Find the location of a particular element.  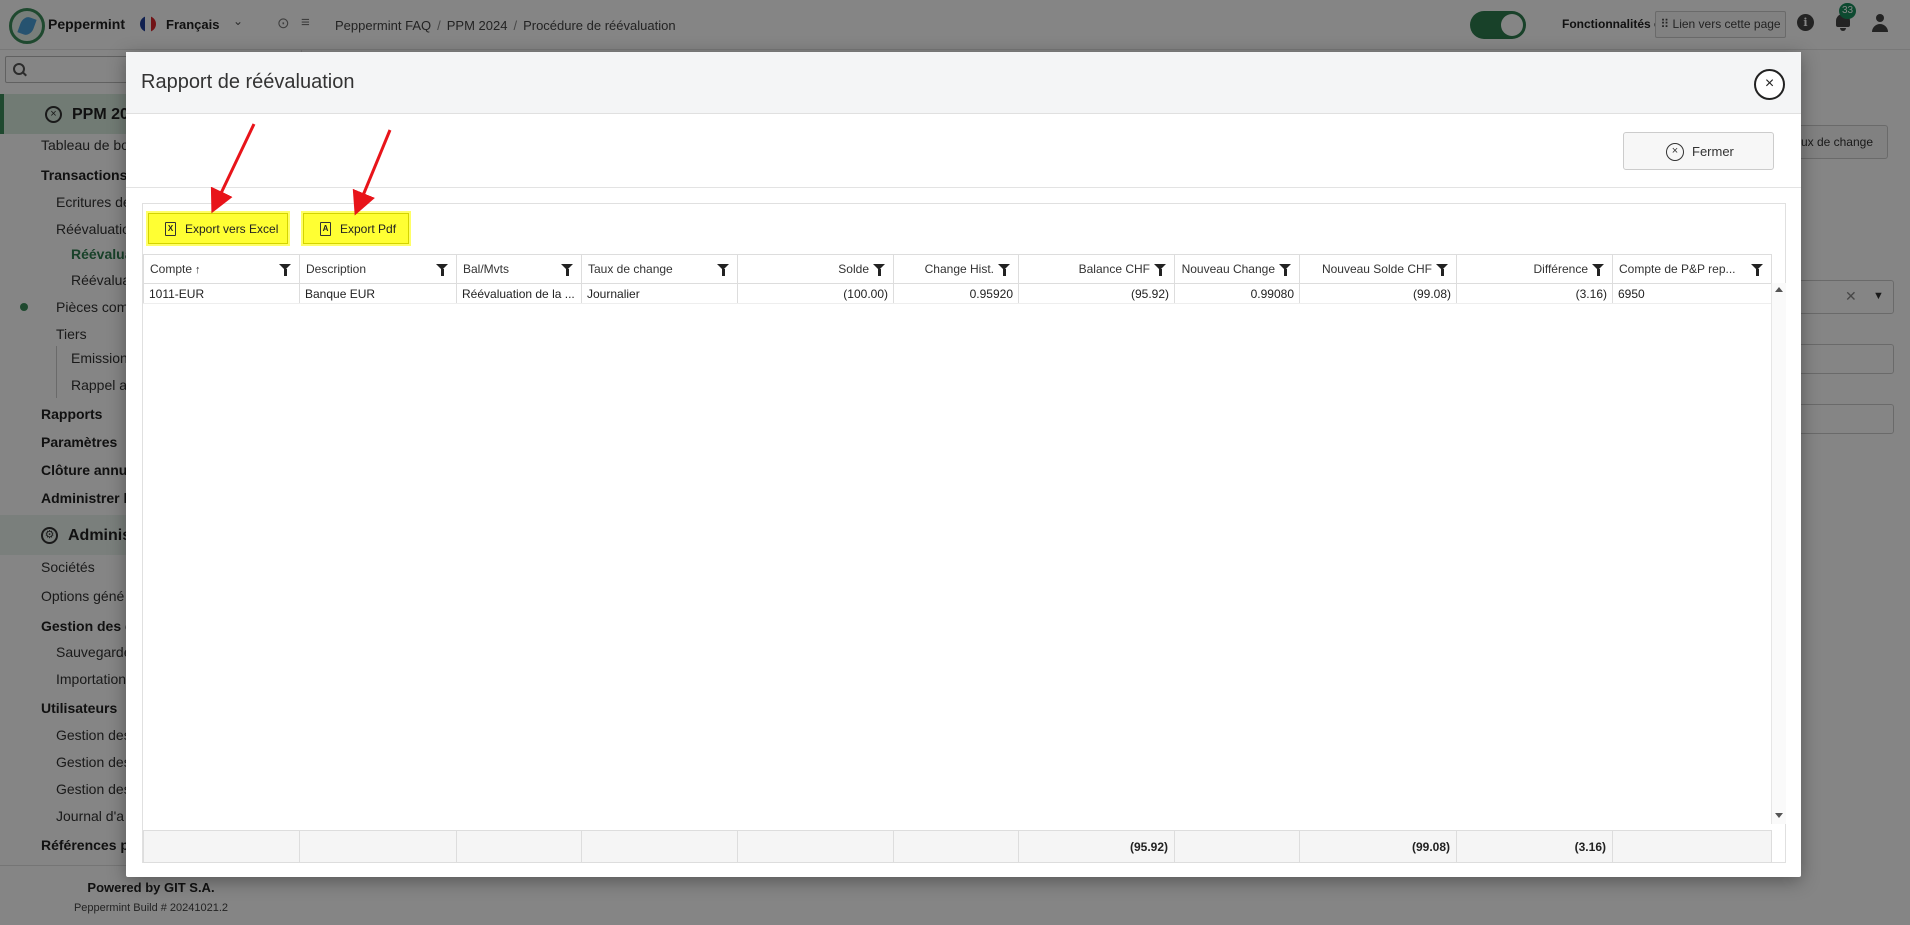

arrow-to-pdf is located at coordinates (372, 172).